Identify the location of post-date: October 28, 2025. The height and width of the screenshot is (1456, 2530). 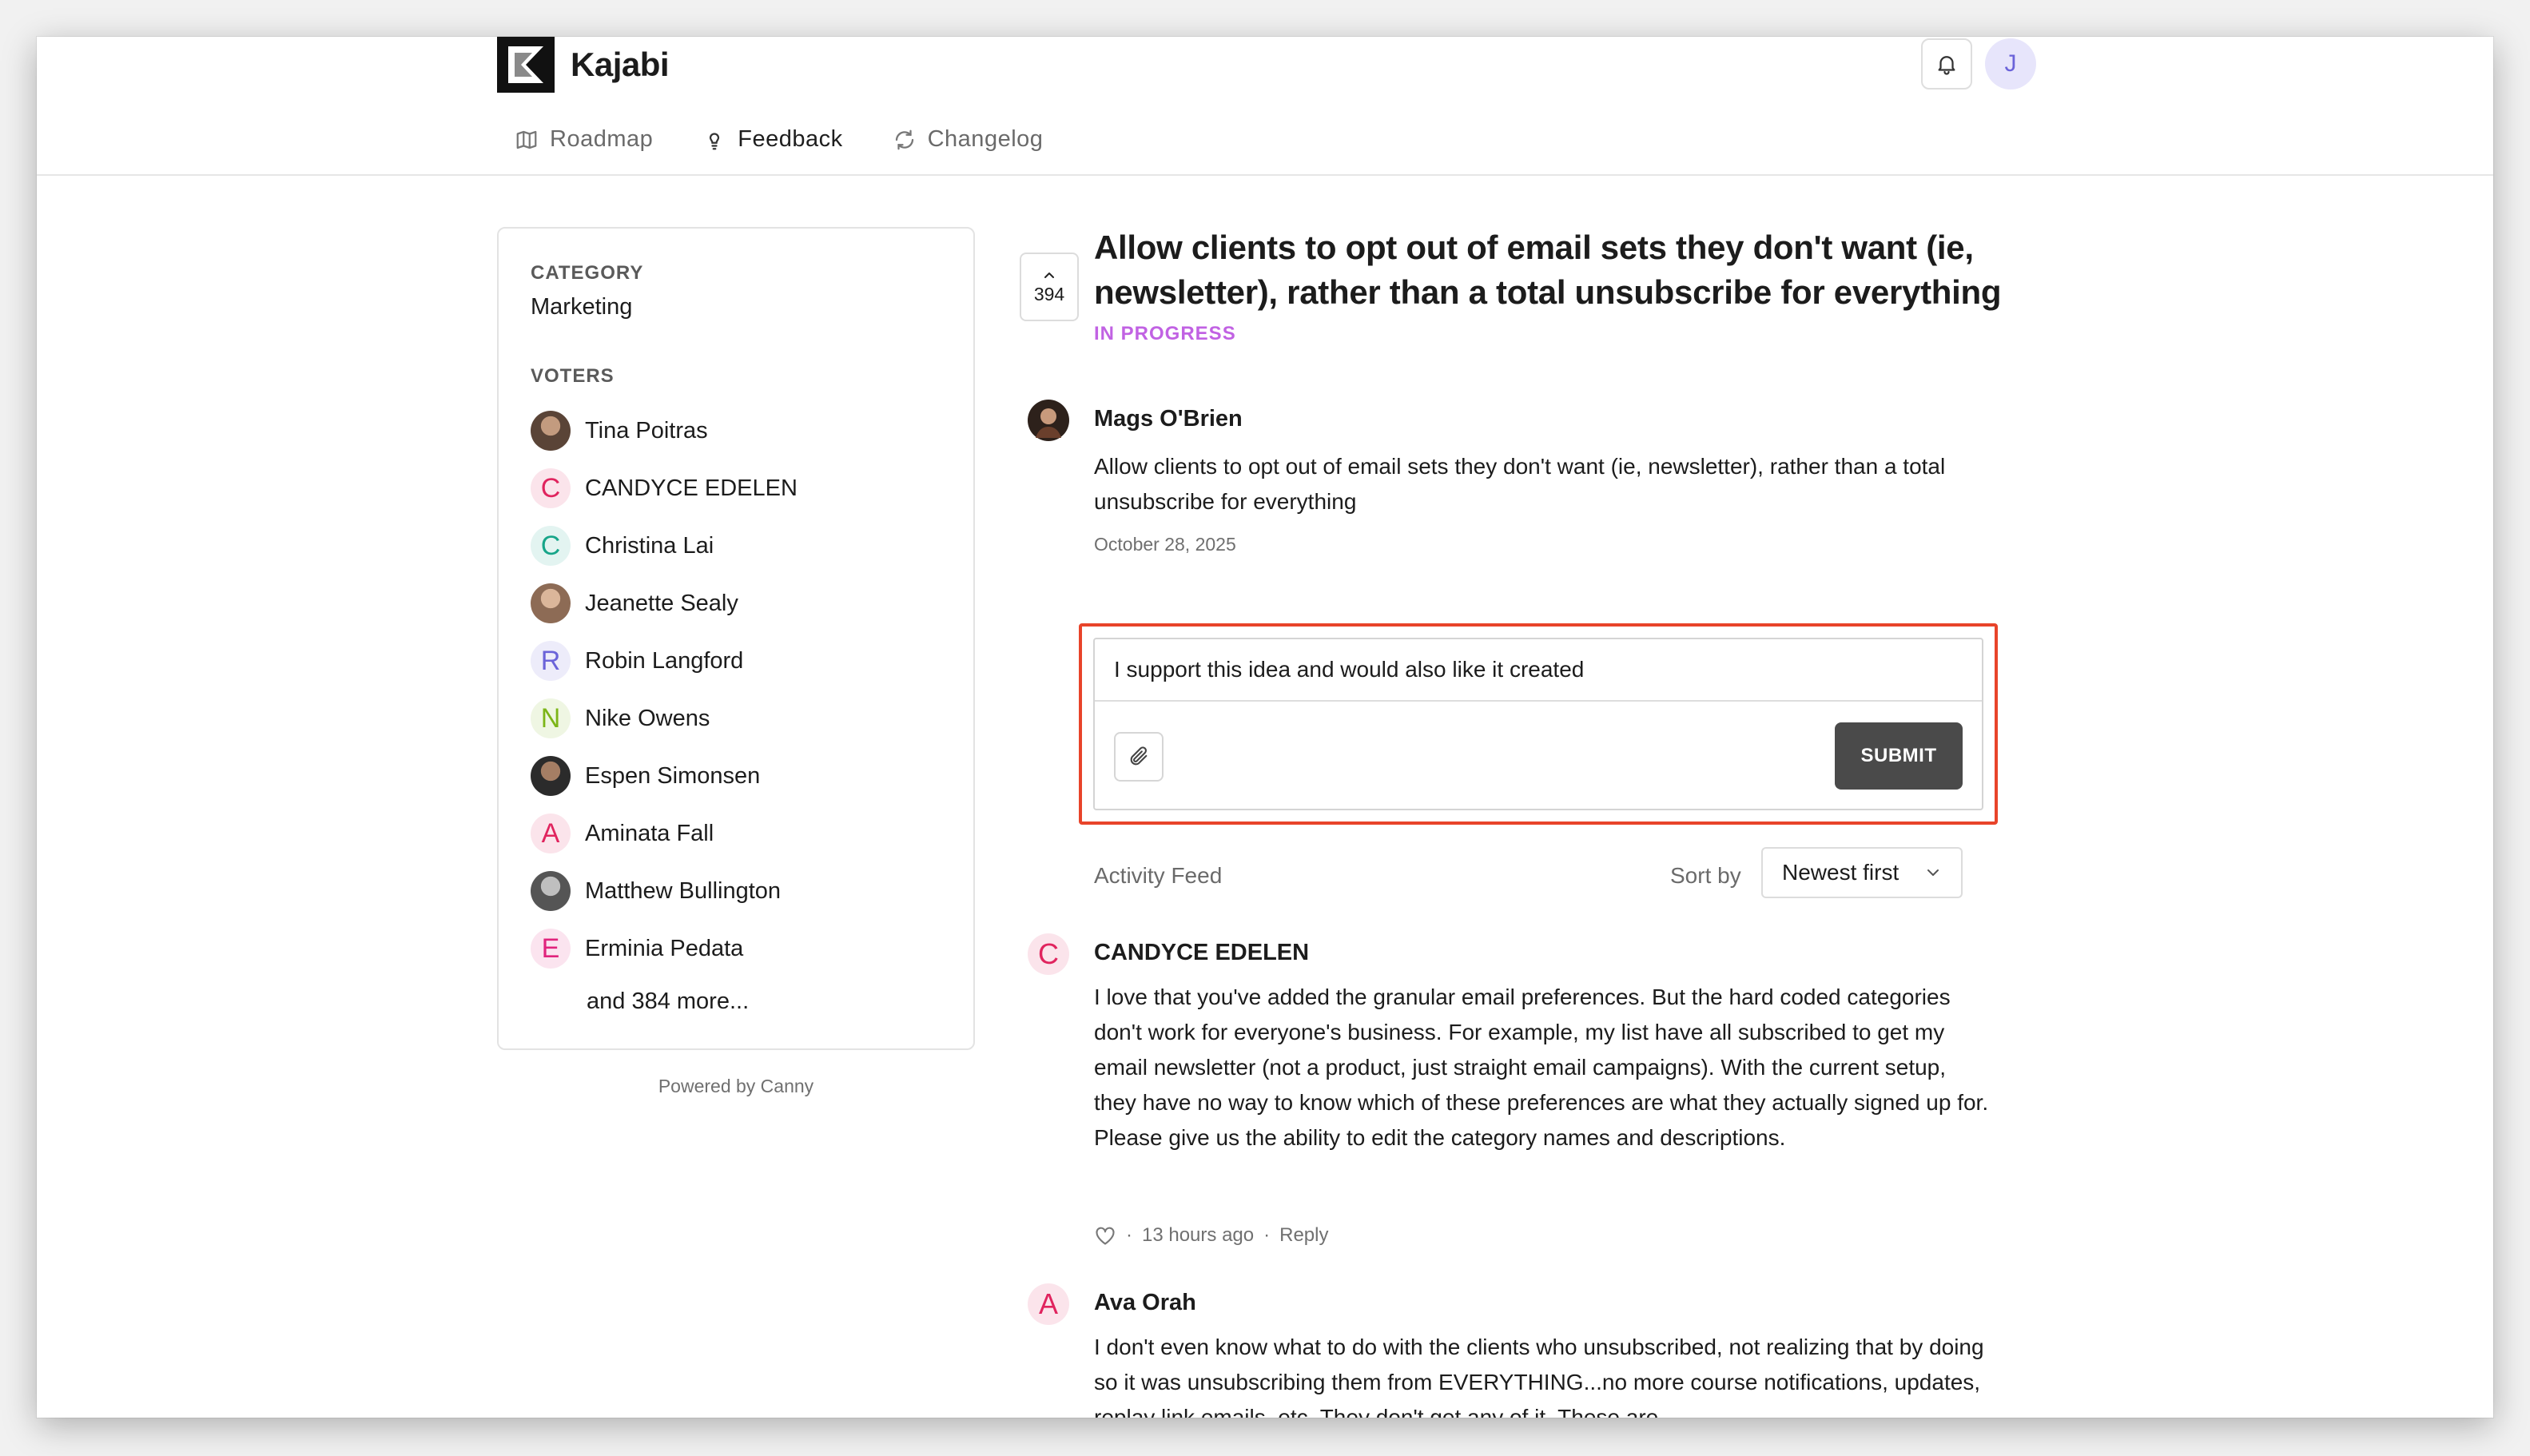
(1165, 544).